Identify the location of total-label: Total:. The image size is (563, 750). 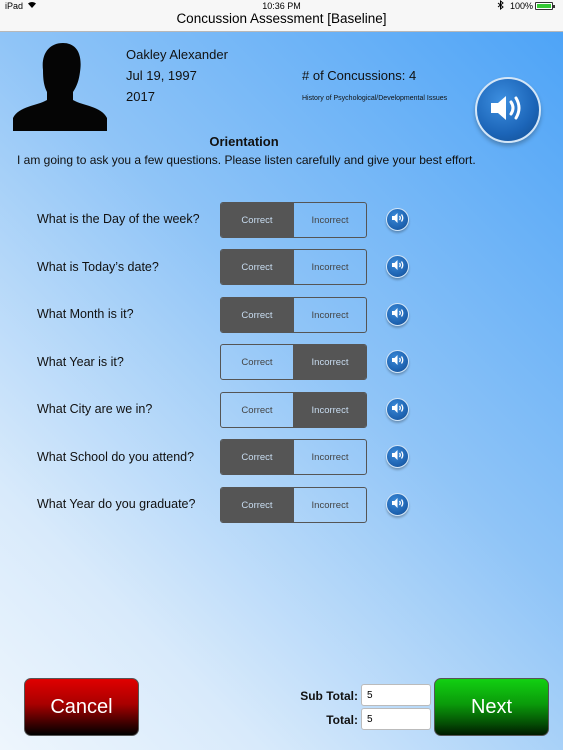
(342, 720).